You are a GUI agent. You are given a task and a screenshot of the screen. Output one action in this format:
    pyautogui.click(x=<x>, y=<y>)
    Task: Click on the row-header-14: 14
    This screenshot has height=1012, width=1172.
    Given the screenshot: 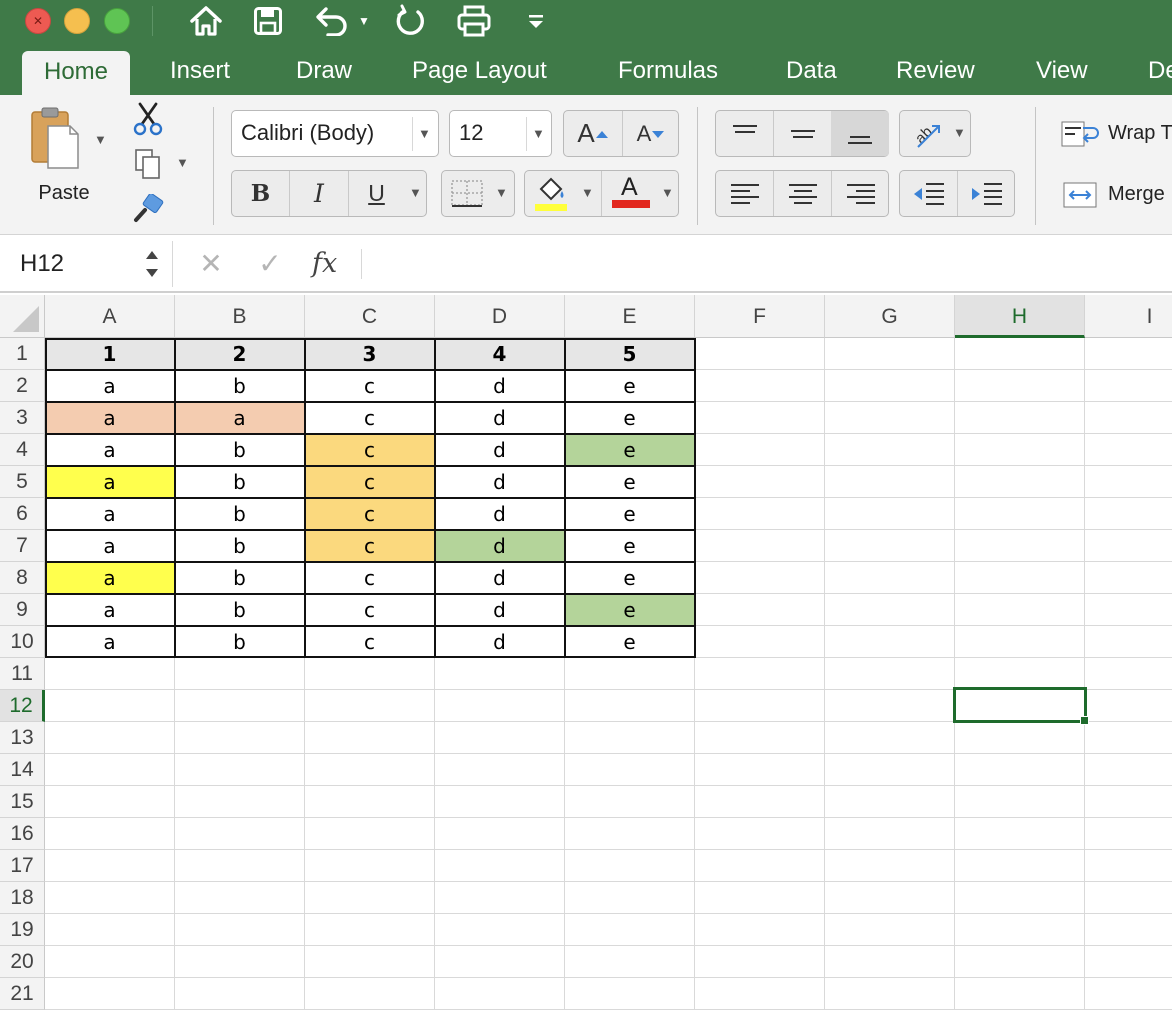 What is the action you would take?
    pyautogui.click(x=22, y=770)
    